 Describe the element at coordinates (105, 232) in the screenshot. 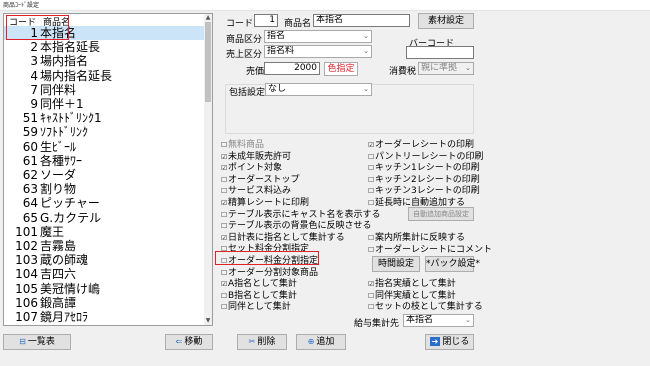

I see `list-item: 101 魔王` at that location.